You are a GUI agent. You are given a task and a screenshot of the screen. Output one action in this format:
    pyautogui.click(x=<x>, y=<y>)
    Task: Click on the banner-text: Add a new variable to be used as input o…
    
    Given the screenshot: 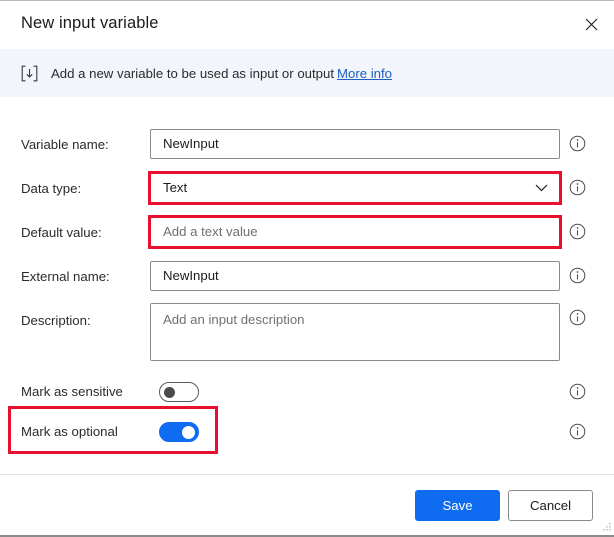 What is the action you would take?
    pyautogui.click(x=192, y=73)
    